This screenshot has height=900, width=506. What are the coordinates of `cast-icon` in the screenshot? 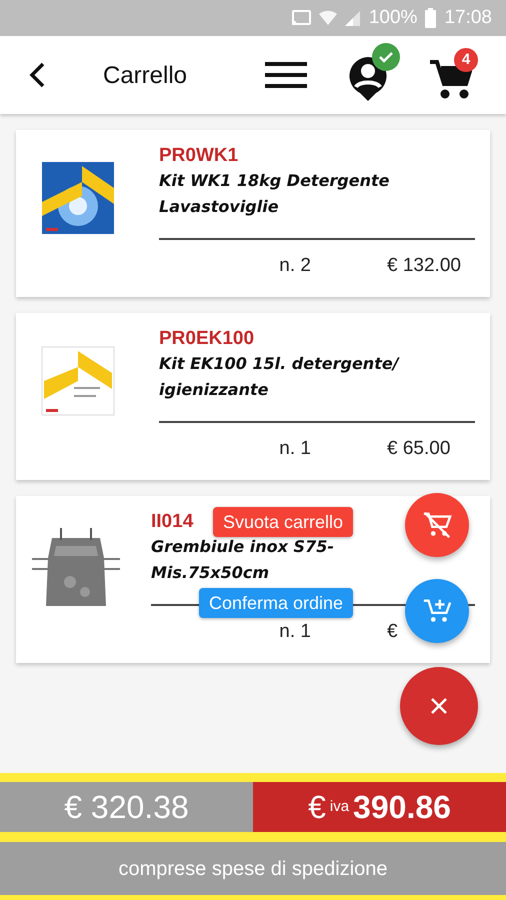 It's located at (300, 18).